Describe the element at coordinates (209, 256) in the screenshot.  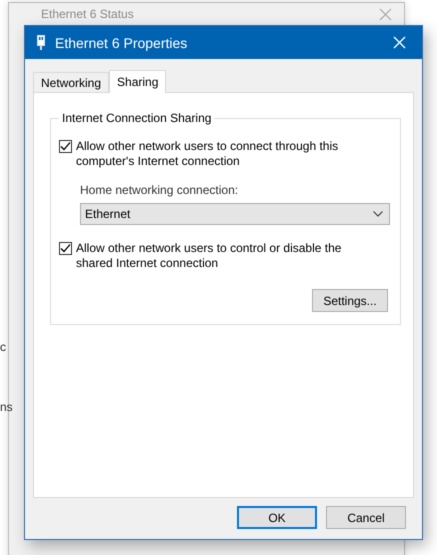
I see `checkbox-label: Allow other network users to control or disable the shared Internet connection` at that location.